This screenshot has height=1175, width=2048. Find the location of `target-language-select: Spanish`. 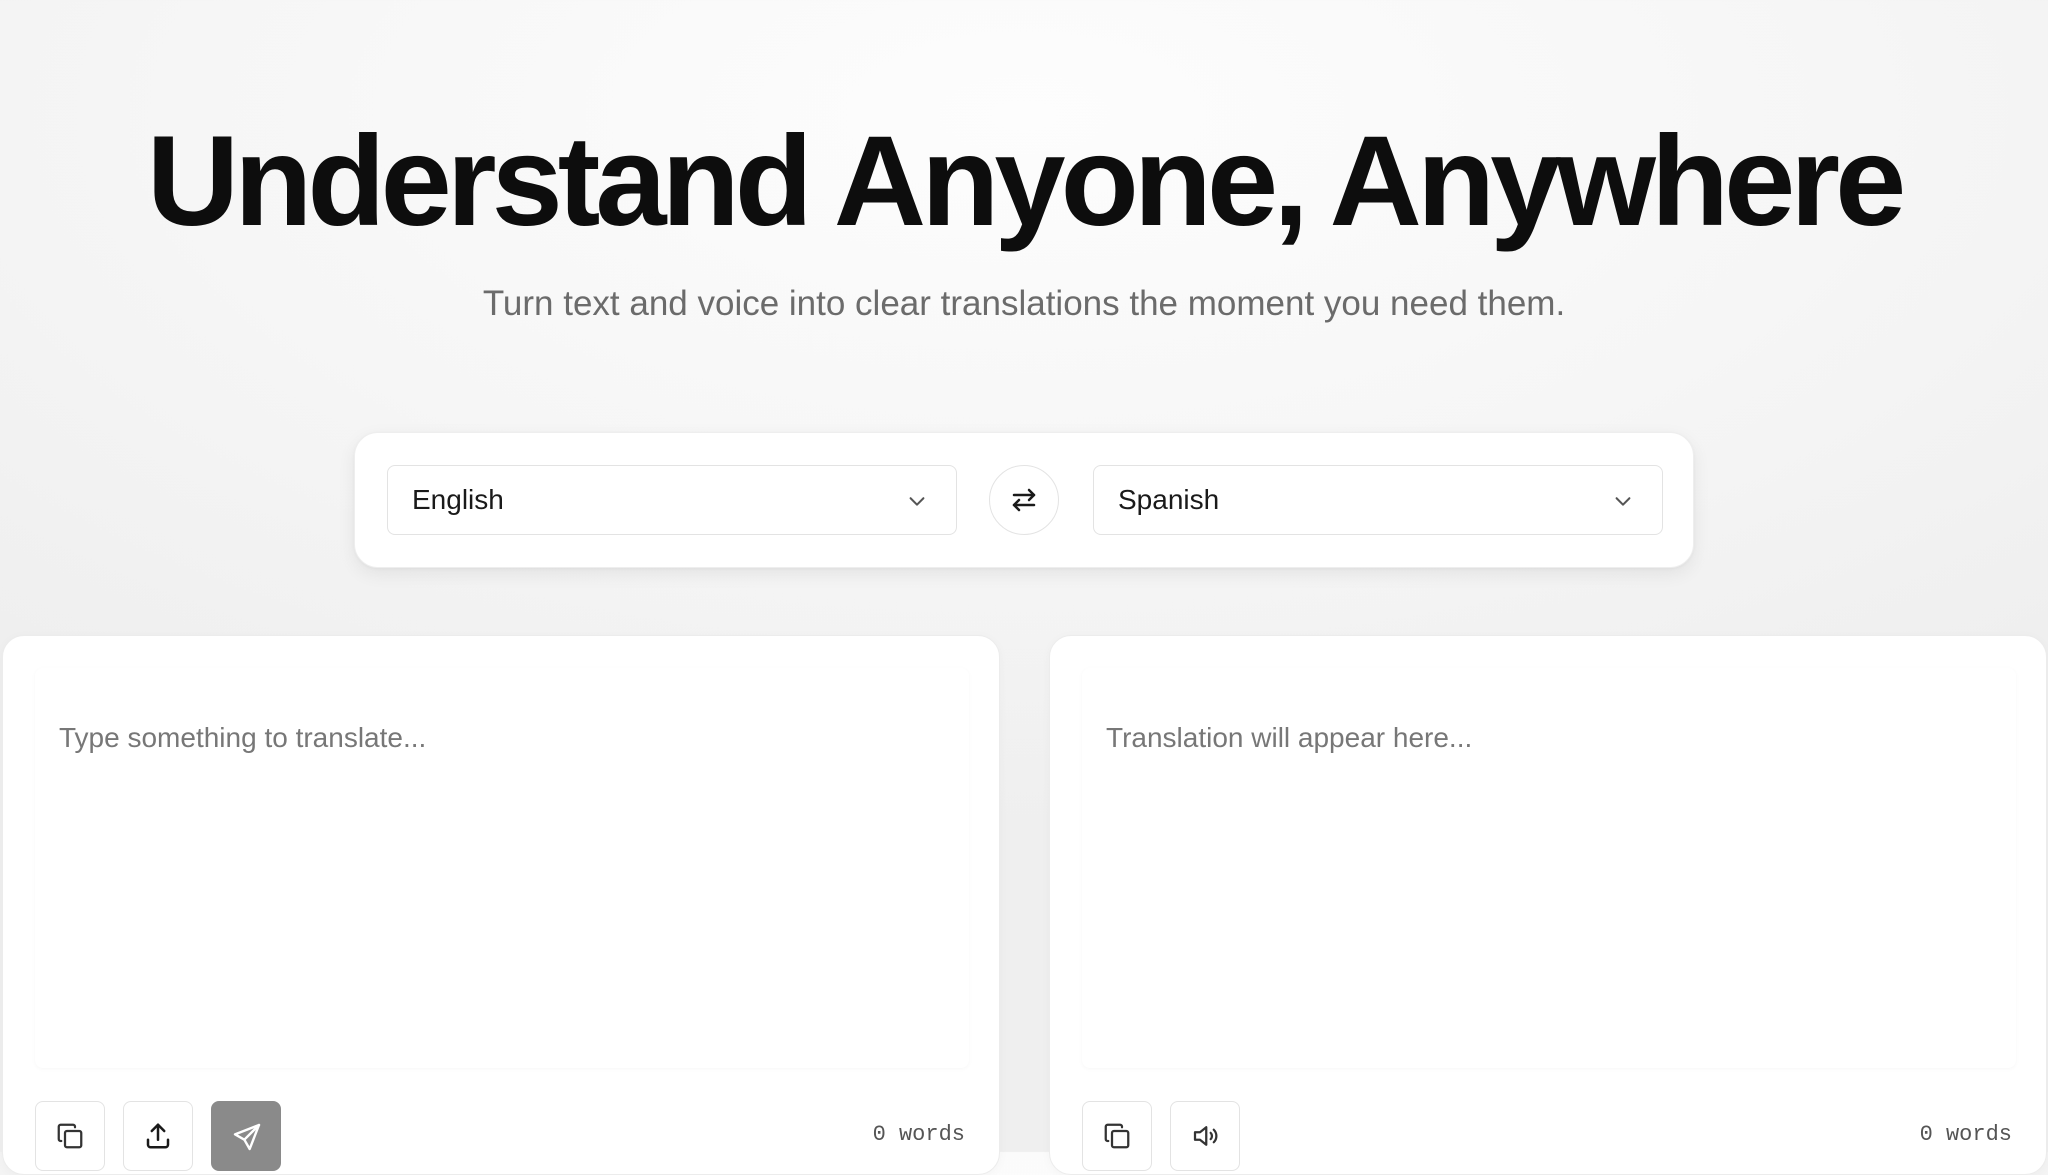

target-language-select: Spanish is located at coordinates (1378, 500).